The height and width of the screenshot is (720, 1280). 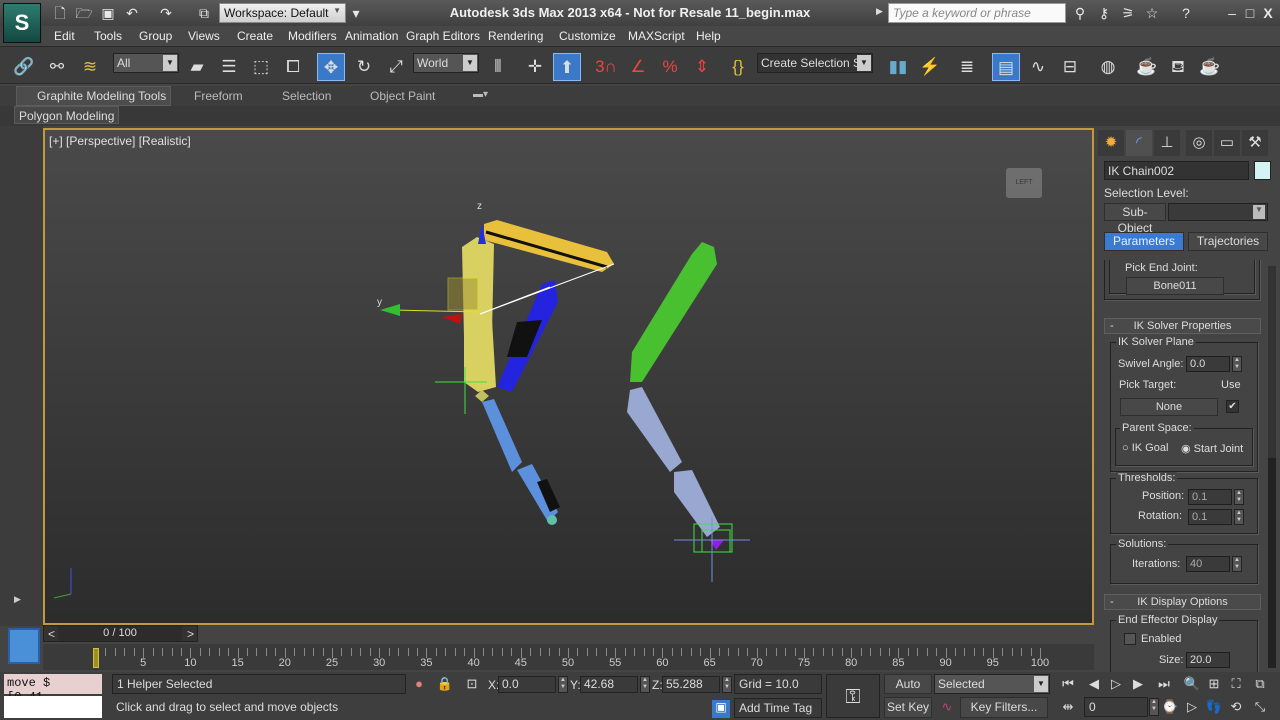 What do you see at coordinates (1182, 602) in the screenshot?
I see `ik-display-options-rollout: - IK Display Options` at bounding box center [1182, 602].